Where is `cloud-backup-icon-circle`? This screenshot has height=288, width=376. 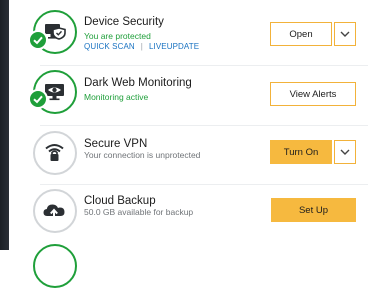
cloud-backup-icon-circle is located at coordinates (55, 211).